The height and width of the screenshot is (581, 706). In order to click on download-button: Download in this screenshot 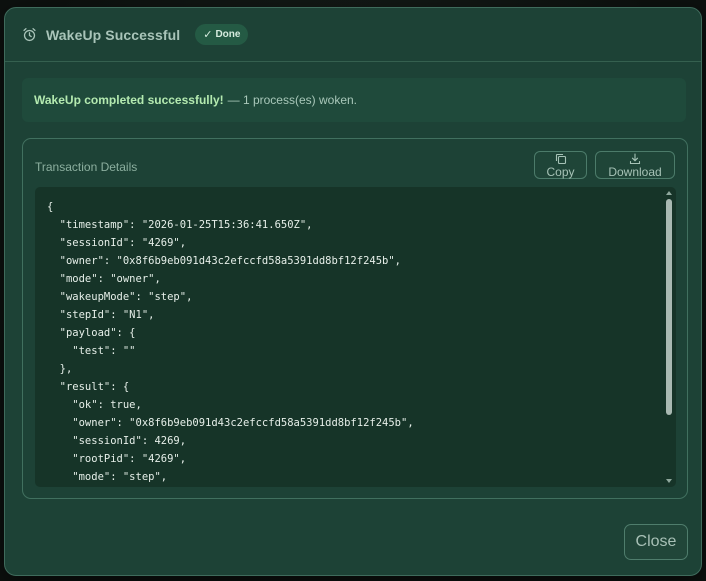, I will do `click(635, 165)`.